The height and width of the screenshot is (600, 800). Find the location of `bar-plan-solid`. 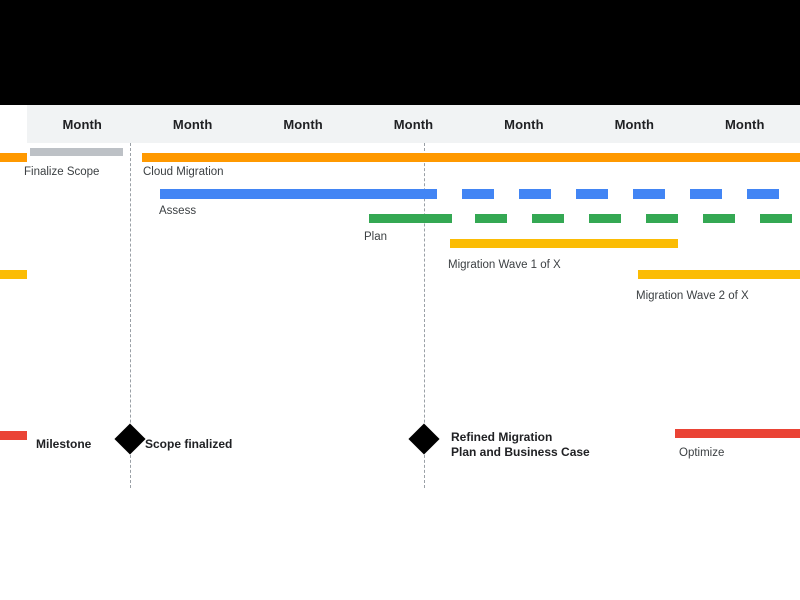

bar-plan-solid is located at coordinates (410, 218).